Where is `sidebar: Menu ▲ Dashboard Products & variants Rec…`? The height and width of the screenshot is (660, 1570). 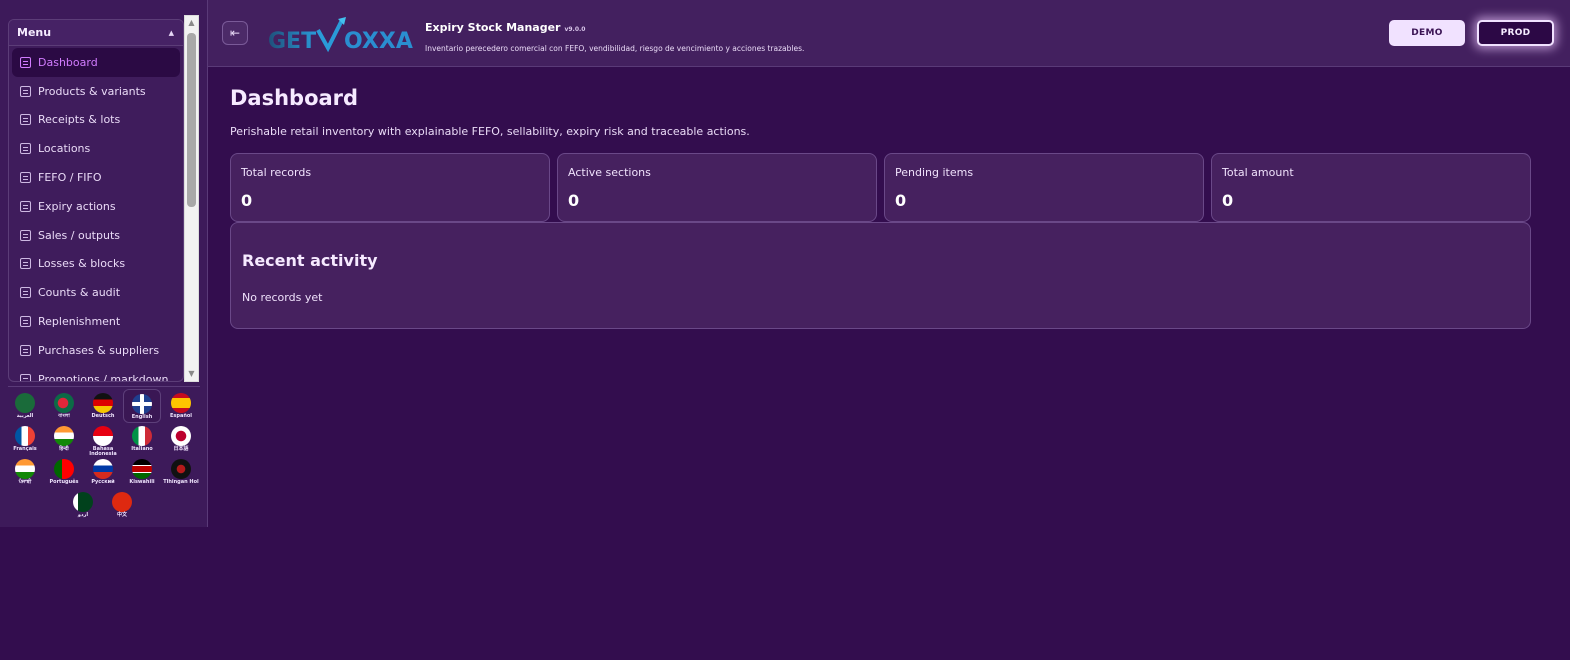 sidebar: Menu ▲ Dashboard Products & variants Rec… is located at coordinates (104, 263).